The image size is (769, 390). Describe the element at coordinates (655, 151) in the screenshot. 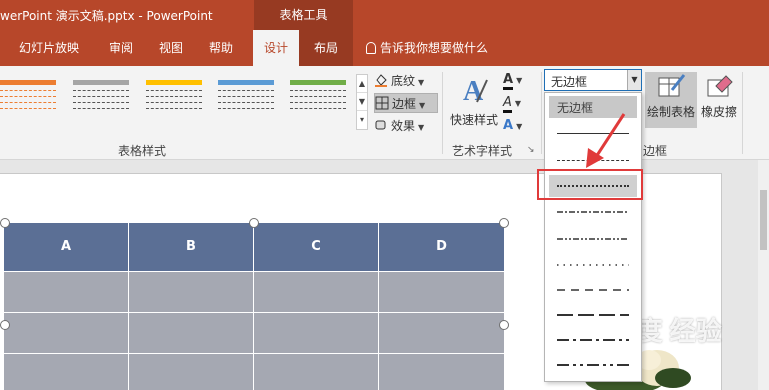

I see `draw-borders-group-label: 边框` at that location.